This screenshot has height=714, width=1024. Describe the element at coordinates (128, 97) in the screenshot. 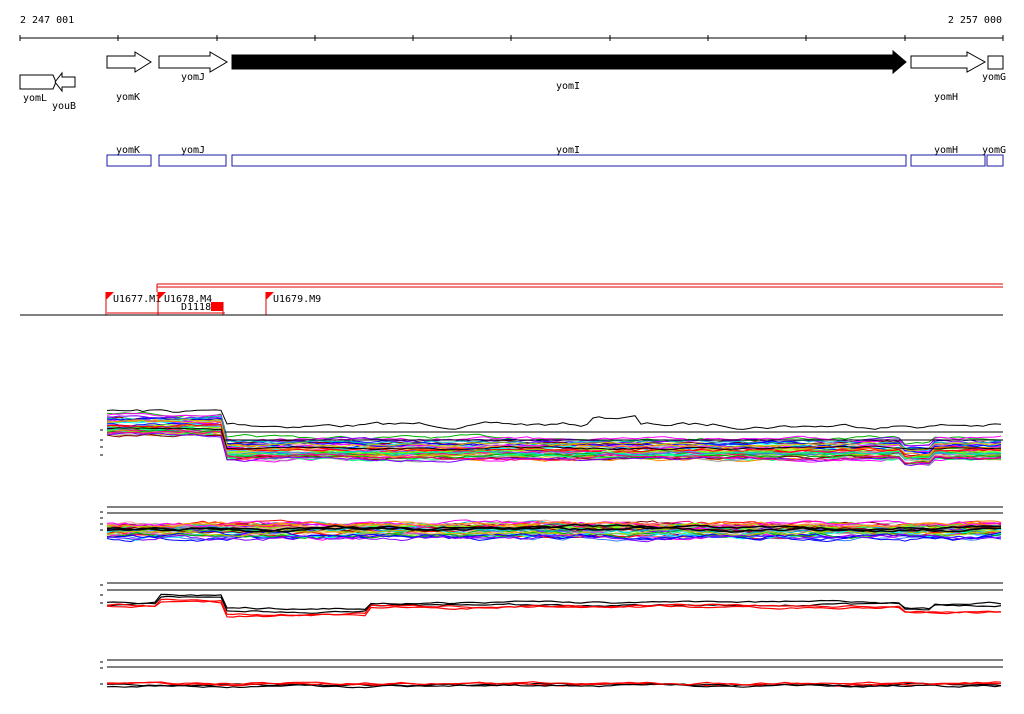

I see `gene-label-yomK: yomK` at that location.